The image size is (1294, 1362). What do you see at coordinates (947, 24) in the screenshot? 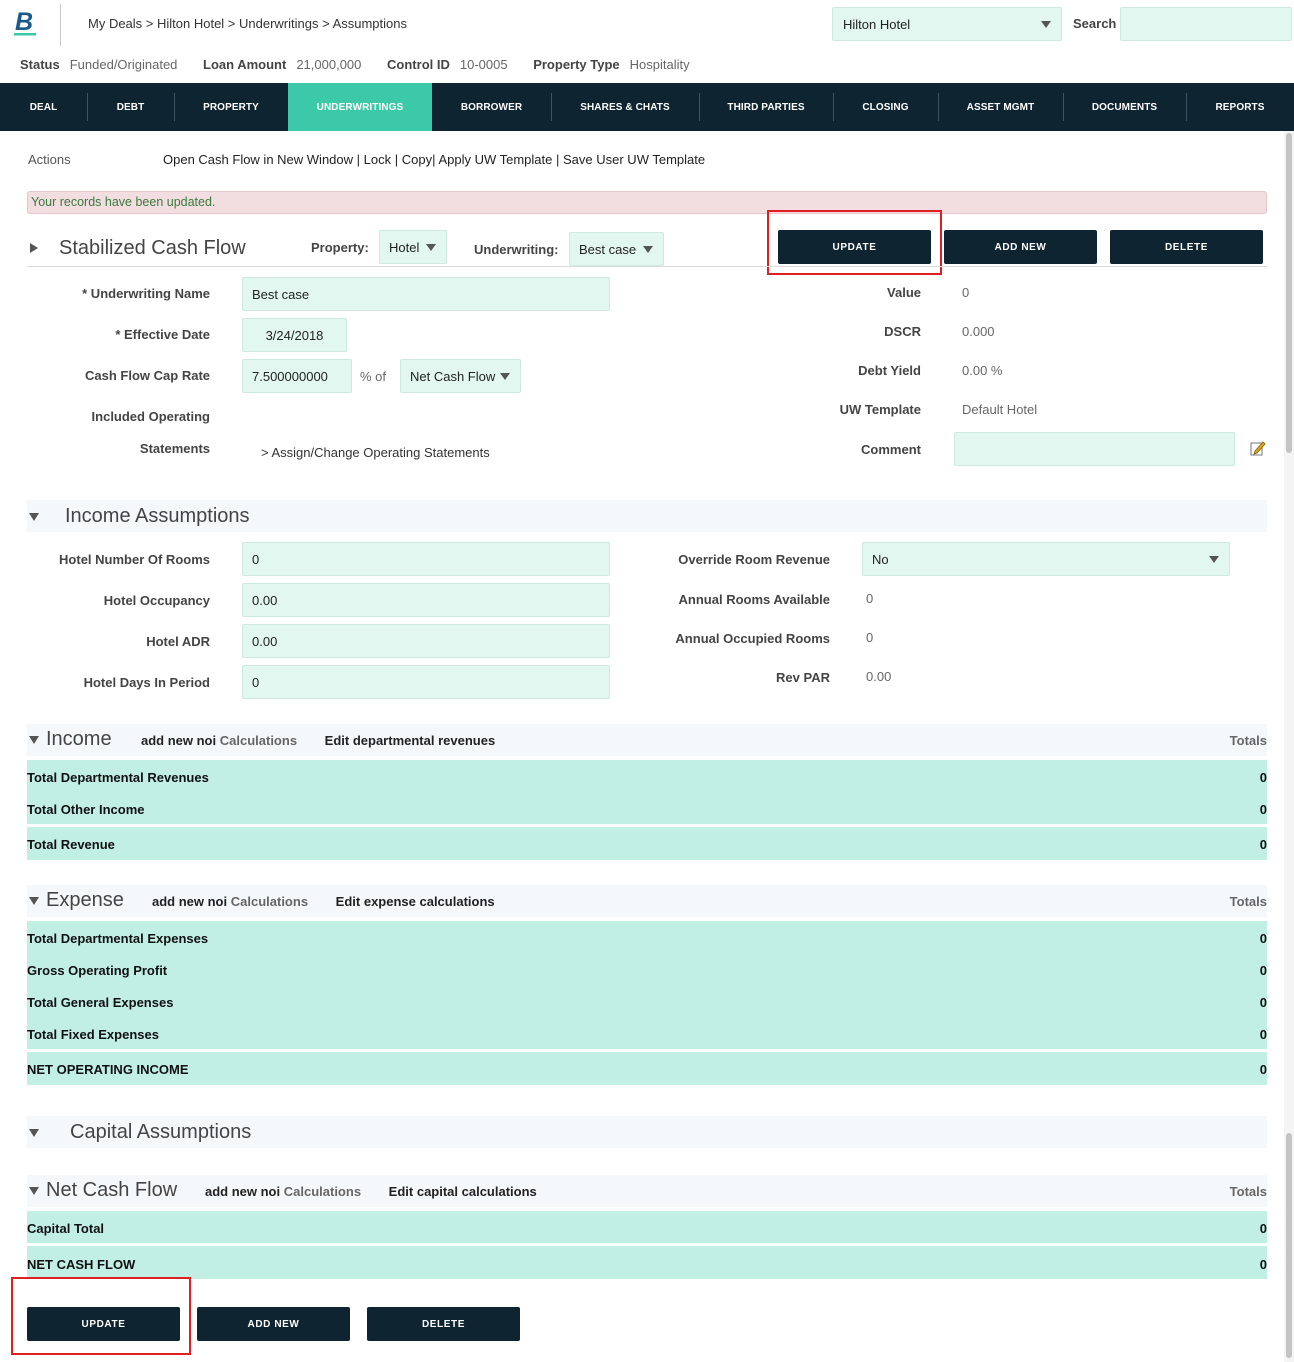
I see `deal-select: Hilton Hotel` at bounding box center [947, 24].